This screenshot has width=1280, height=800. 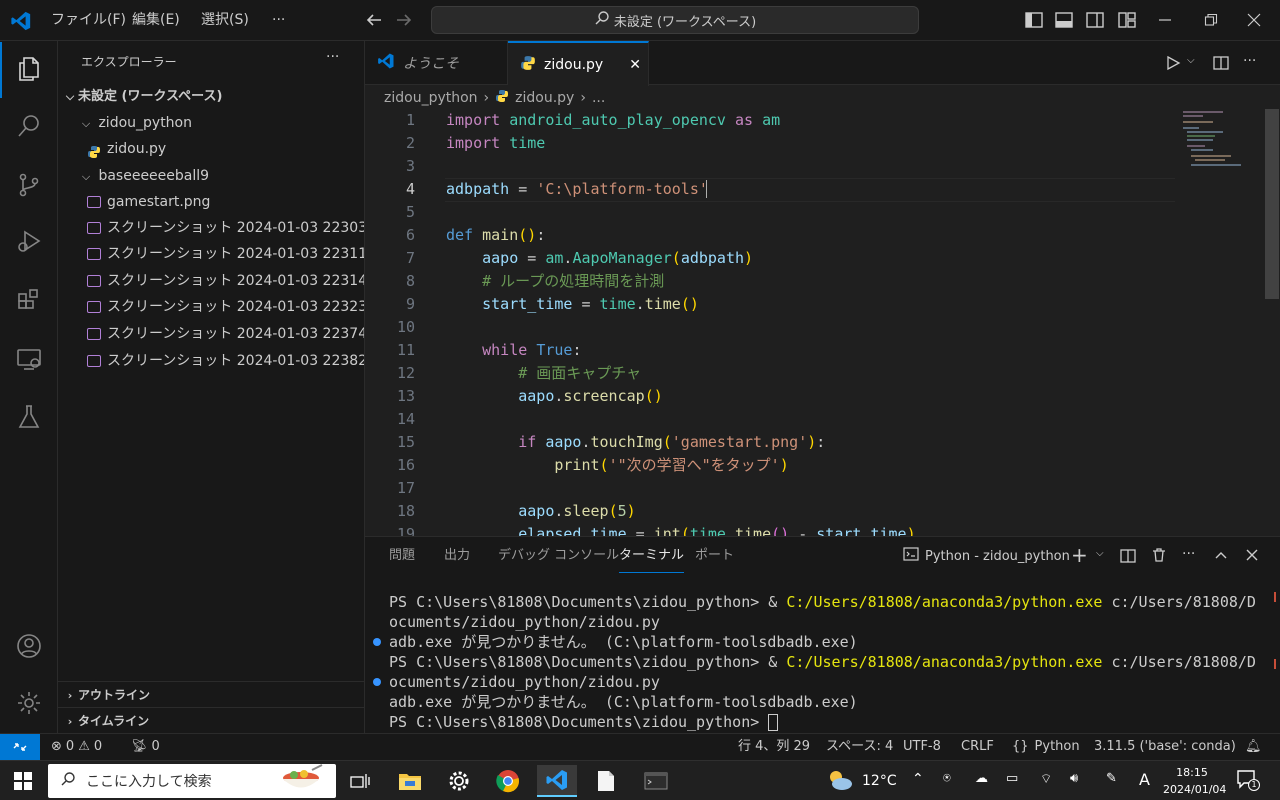 What do you see at coordinates (1191, 60) in the screenshot?
I see `run-dropdown-chevron-icon: ⌵` at bounding box center [1191, 60].